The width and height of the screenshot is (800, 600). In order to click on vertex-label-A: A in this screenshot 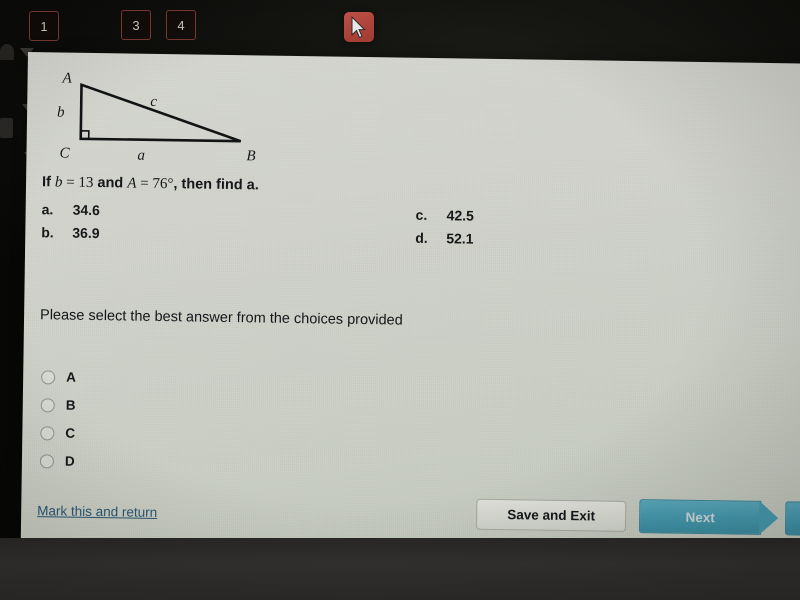, I will do `click(67, 78)`.